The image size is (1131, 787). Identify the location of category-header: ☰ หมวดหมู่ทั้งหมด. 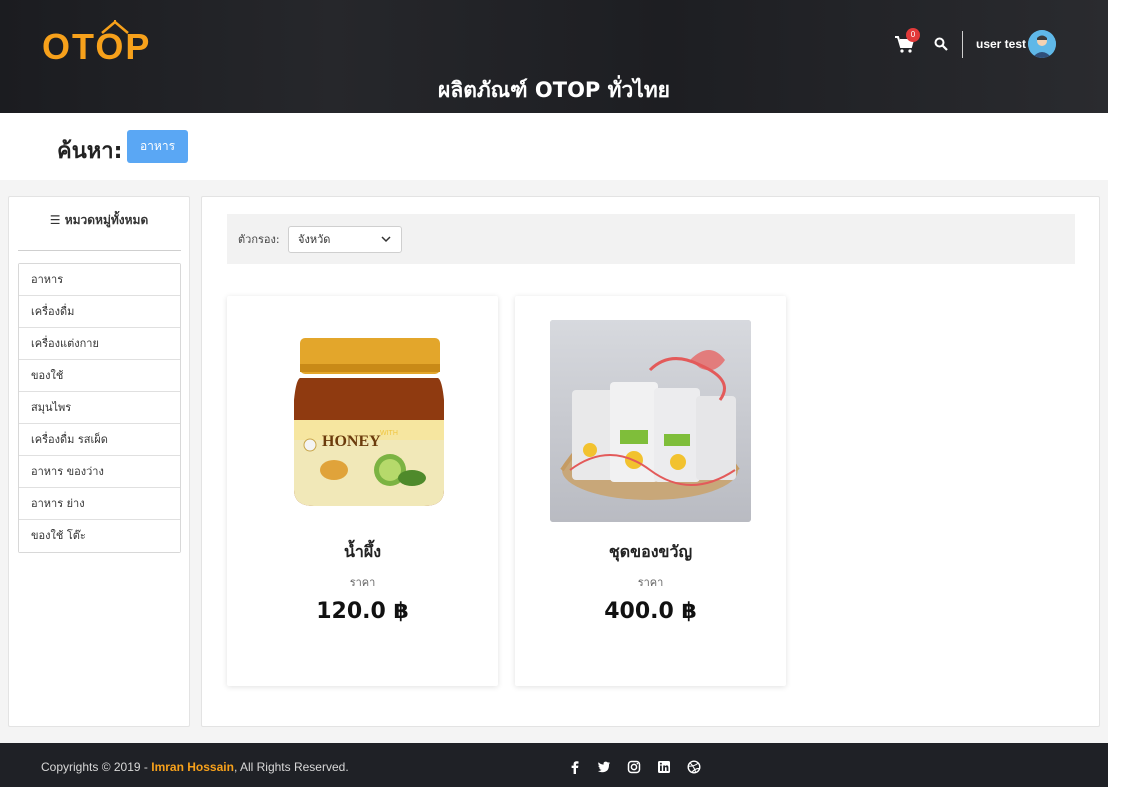
(99, 220).